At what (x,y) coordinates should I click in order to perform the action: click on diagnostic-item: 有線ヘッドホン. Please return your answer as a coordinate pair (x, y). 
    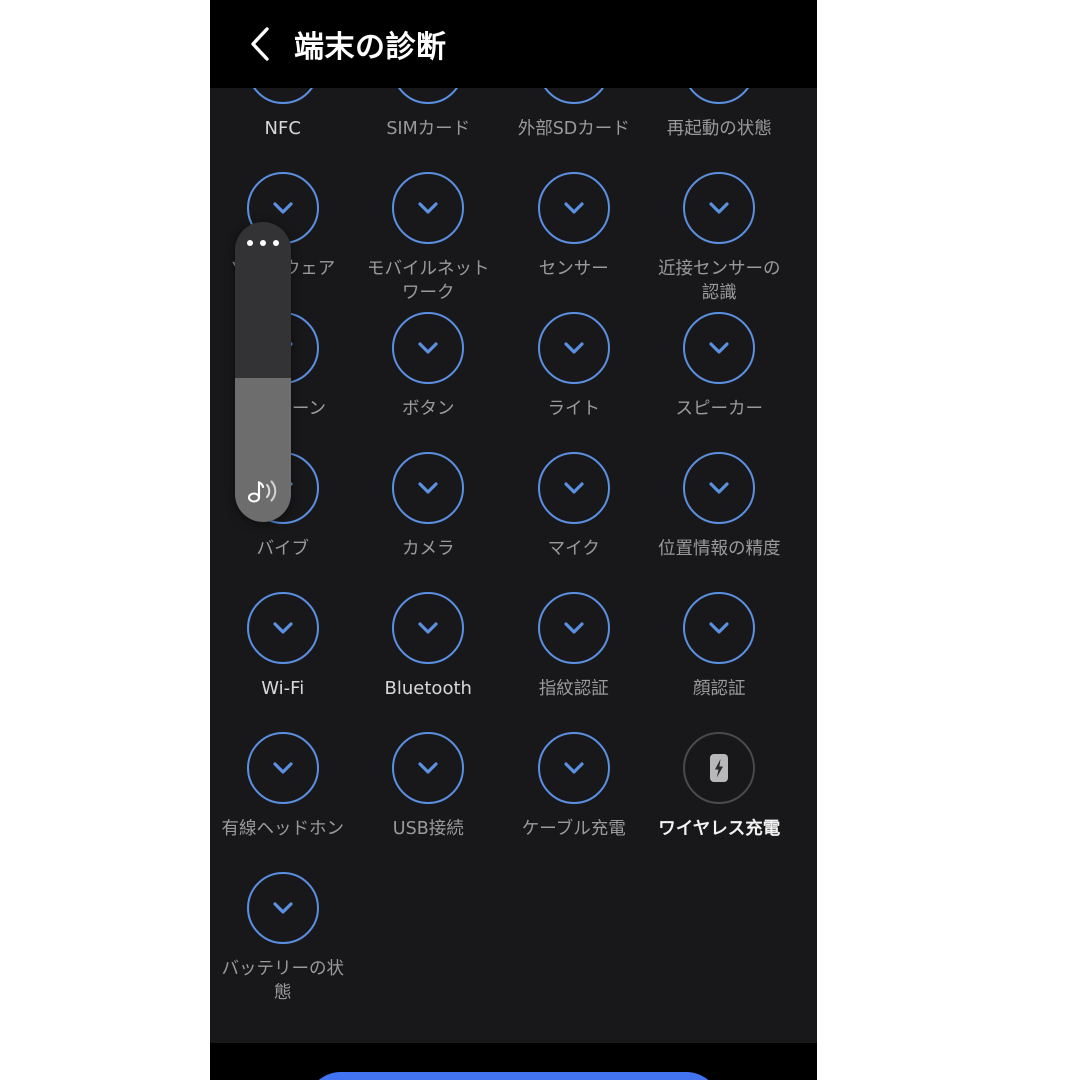
    Looking at the image, I should click on (283, 784).